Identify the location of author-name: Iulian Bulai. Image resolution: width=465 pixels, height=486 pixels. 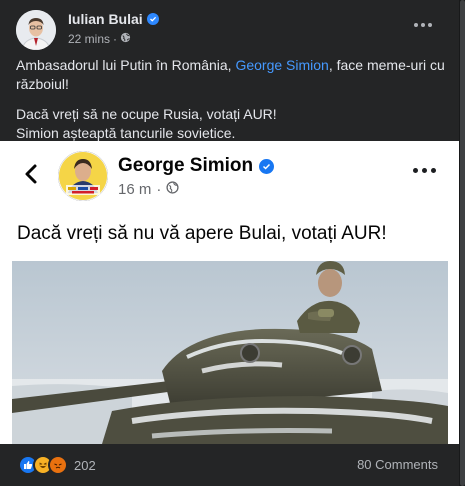
(113, 19).